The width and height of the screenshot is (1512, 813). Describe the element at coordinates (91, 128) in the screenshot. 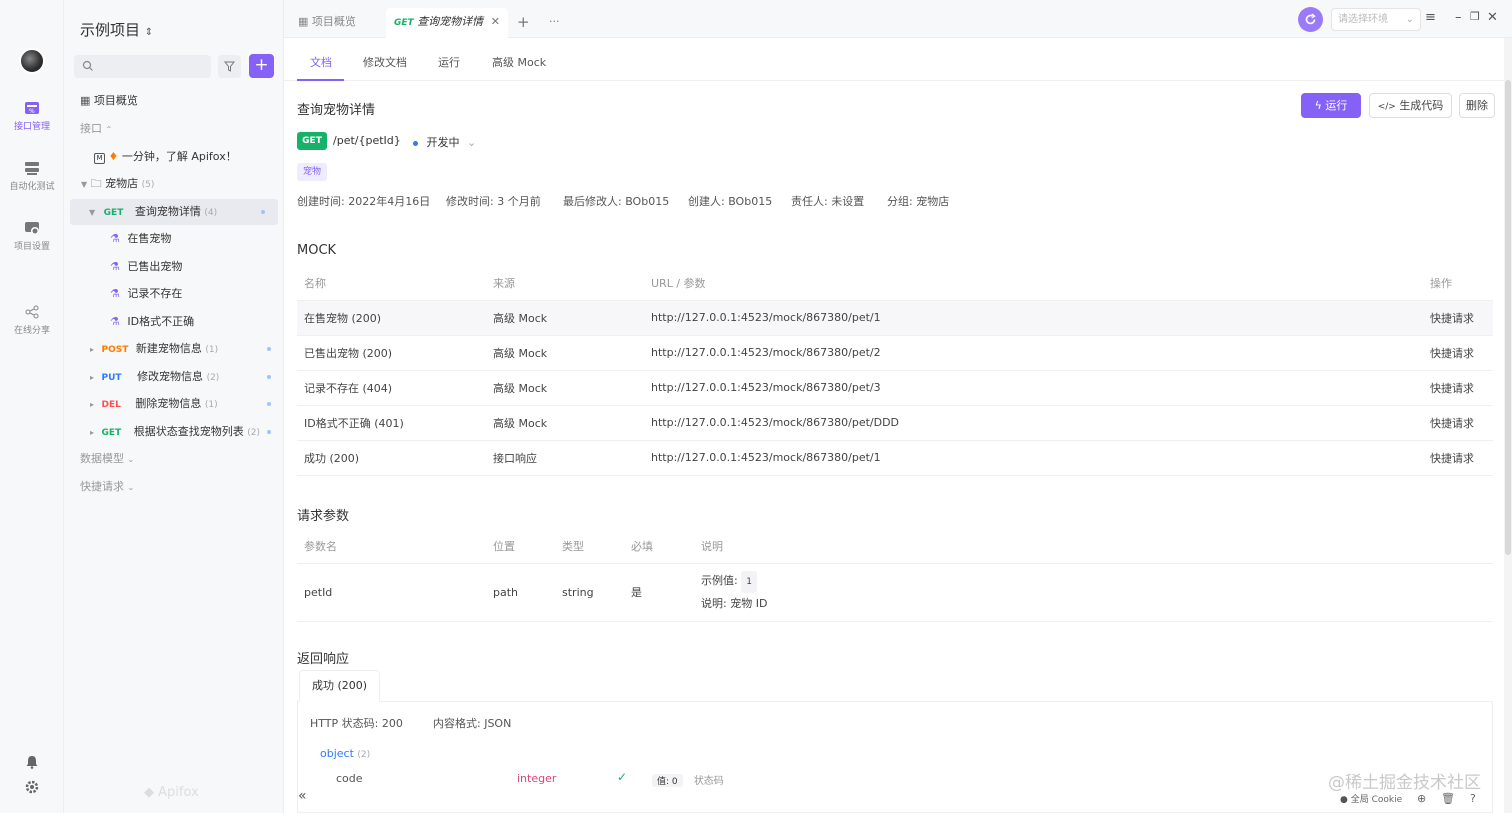

I see `section-label: 接口` at that location.